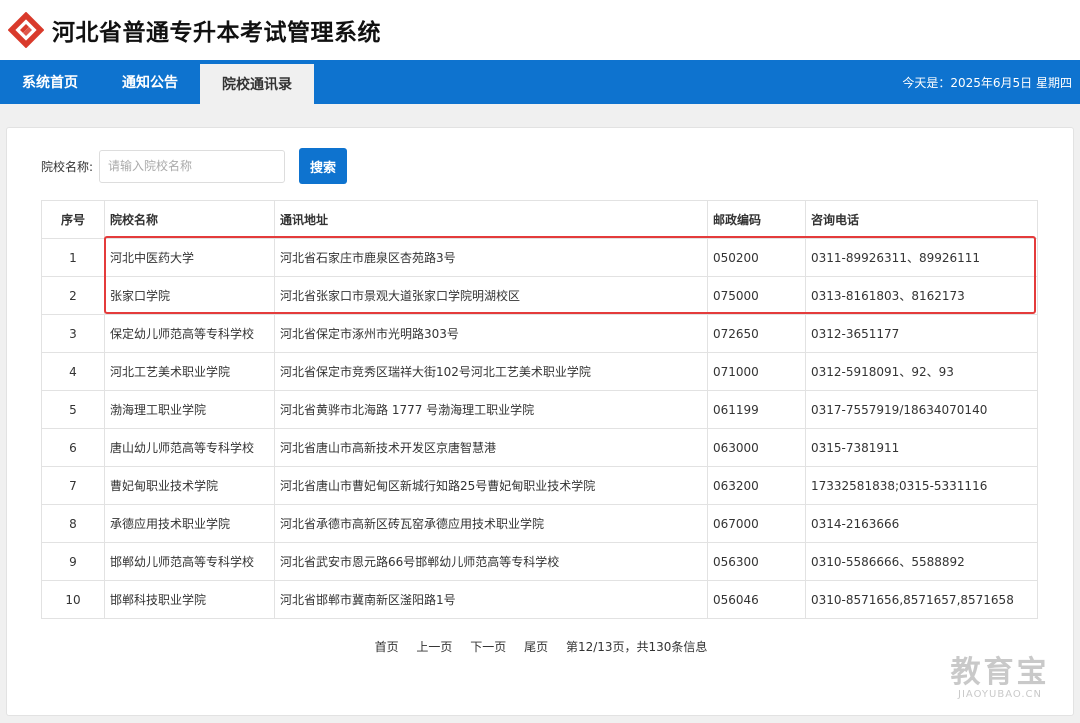 This screenshot has height=723, width=1080. I want to click on nav-item-home: 系统首页, so click(50, 82).